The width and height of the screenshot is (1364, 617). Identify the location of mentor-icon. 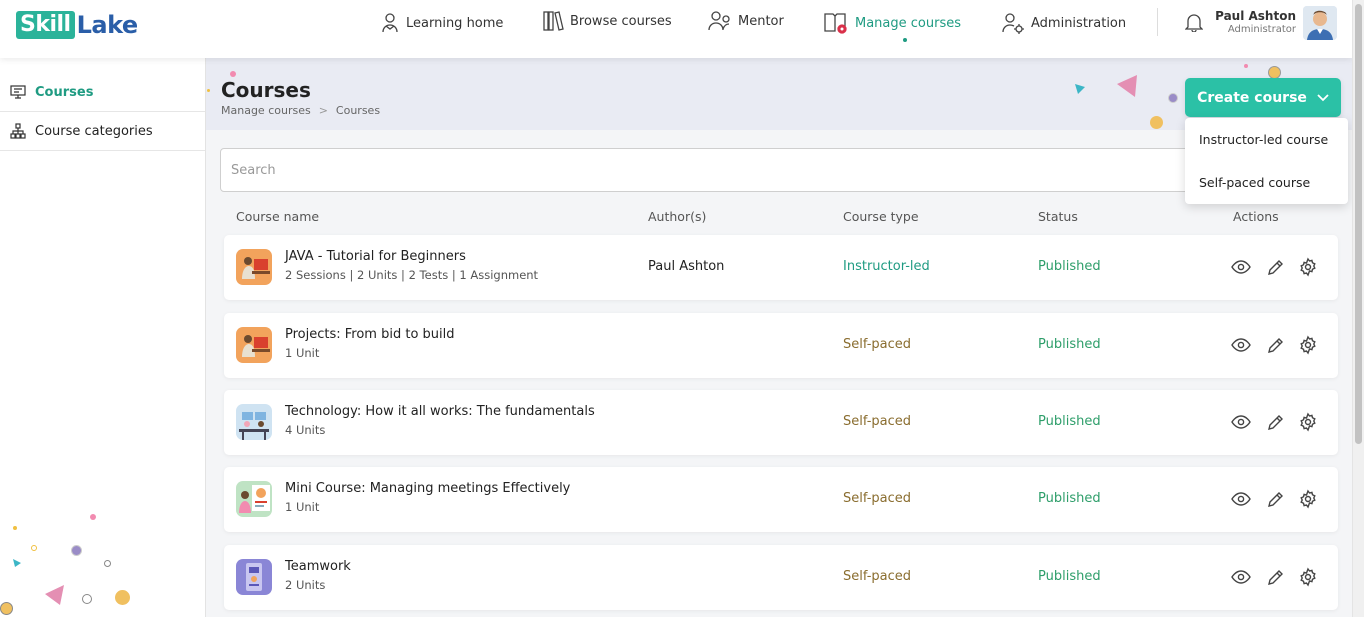
(719, 21).